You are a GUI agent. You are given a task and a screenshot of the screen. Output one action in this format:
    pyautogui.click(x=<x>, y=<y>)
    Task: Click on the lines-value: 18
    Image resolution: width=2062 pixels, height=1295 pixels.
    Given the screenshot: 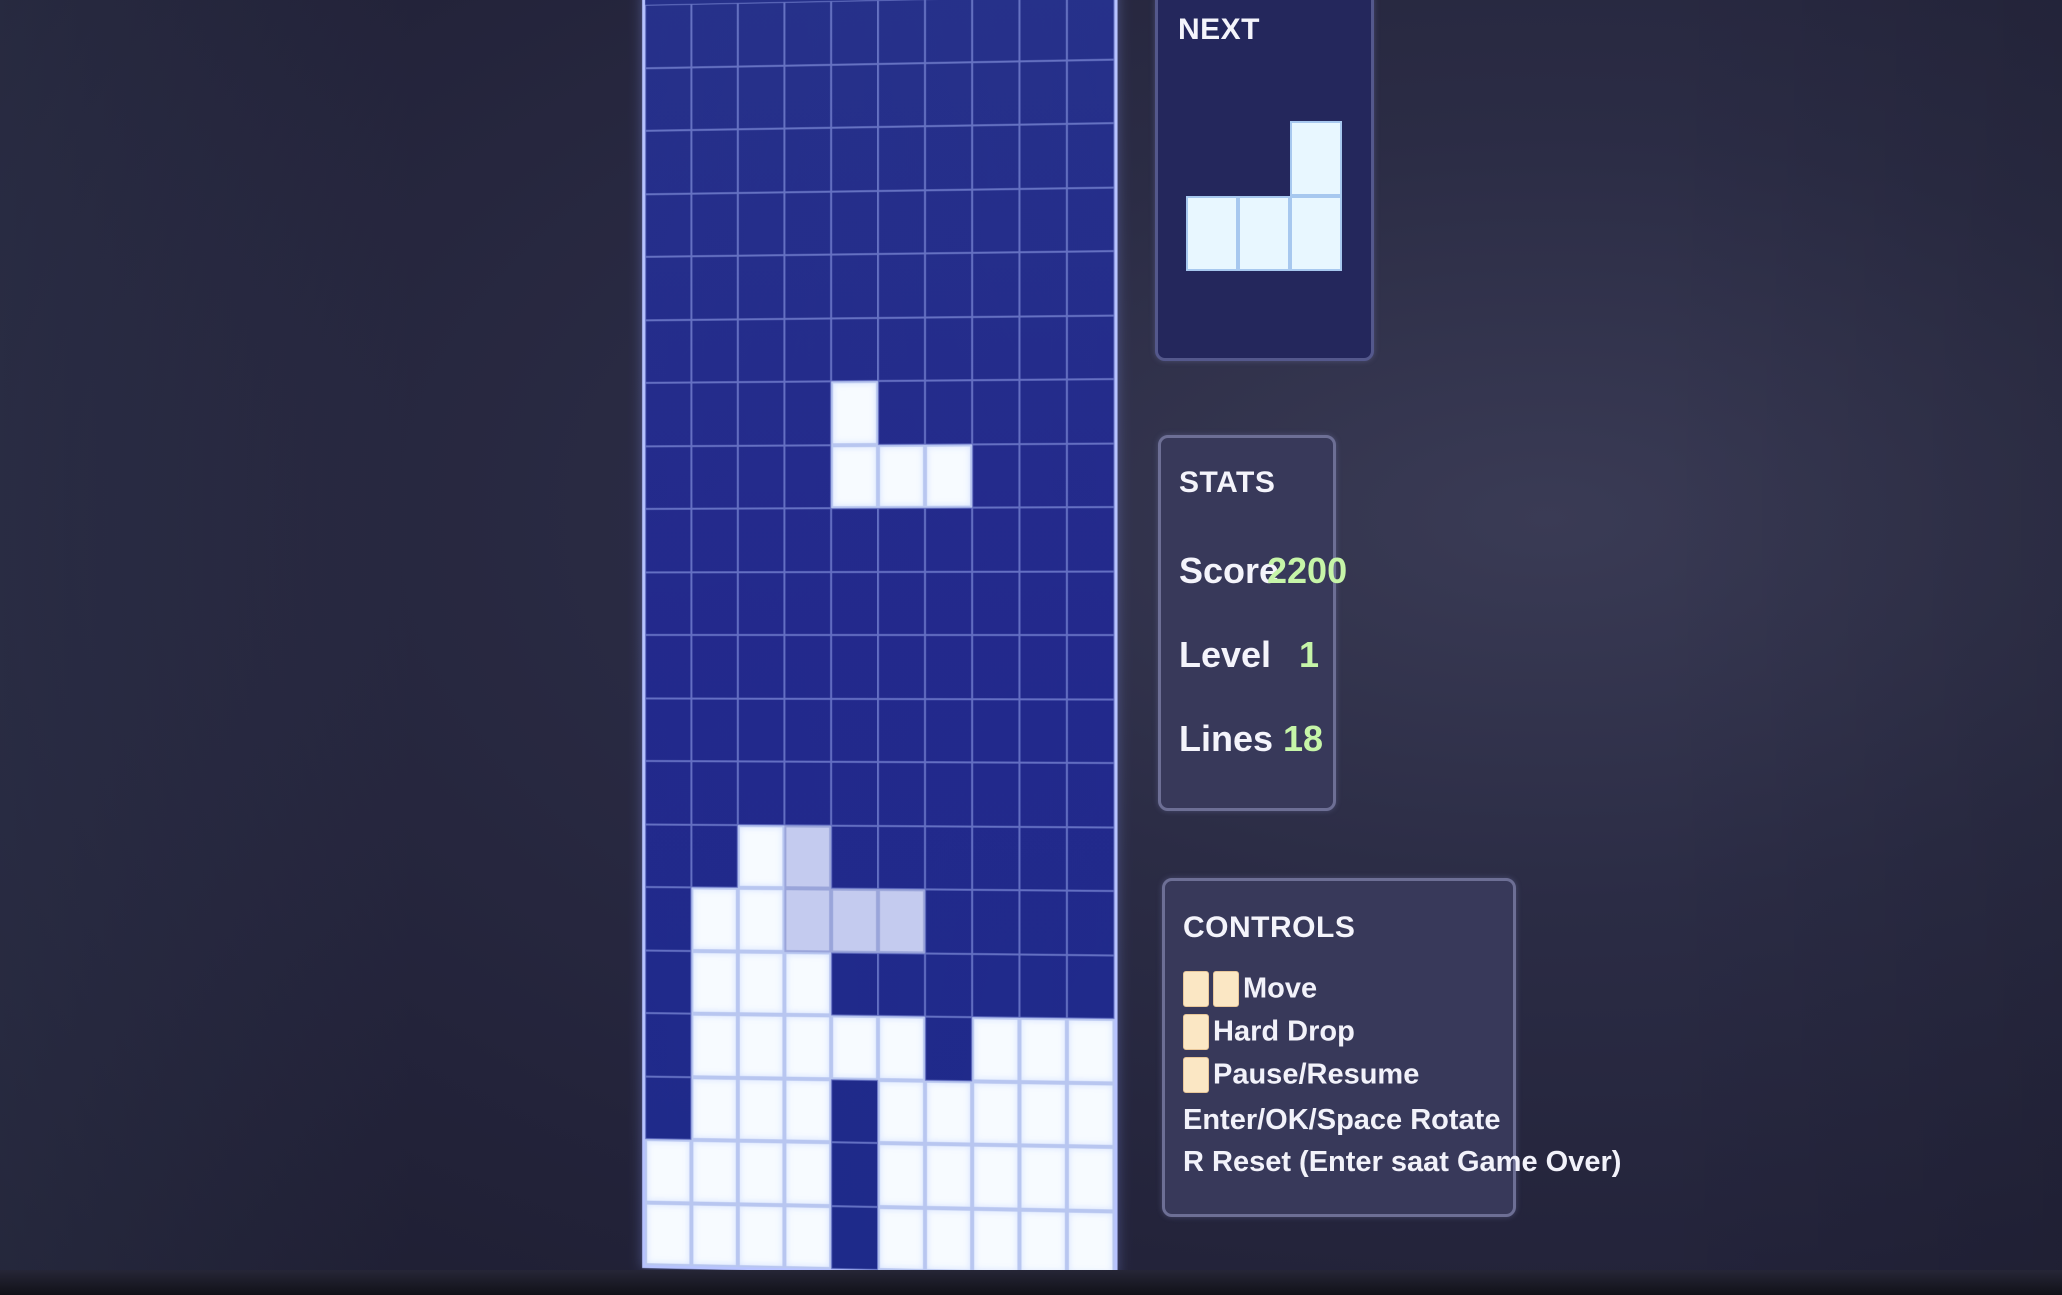 What is the action you would take?
    pyautogui.click(x=1303, y=738)
    